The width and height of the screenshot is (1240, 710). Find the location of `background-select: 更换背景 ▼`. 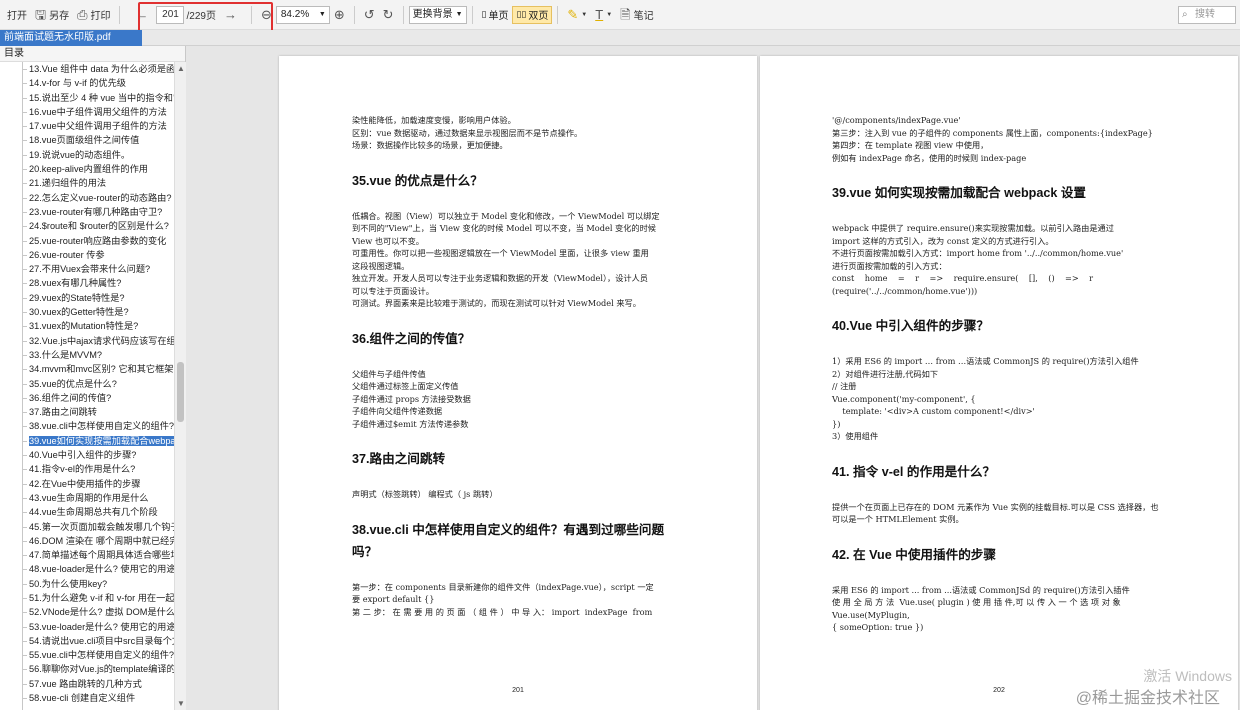

background-select: 更换背景 ▼ is located at coordinates (437, 14).